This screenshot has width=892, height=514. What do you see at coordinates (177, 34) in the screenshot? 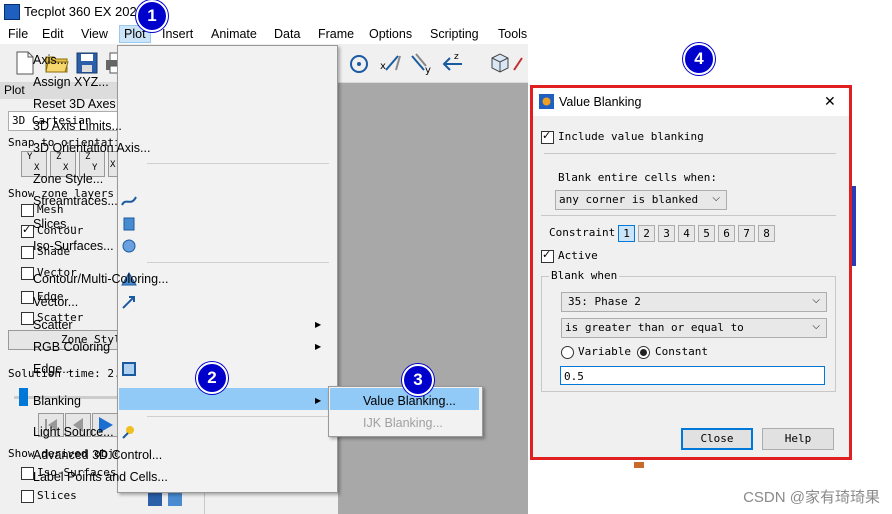
I see `menu-insert: Insert` at bounding box center [177, 34].